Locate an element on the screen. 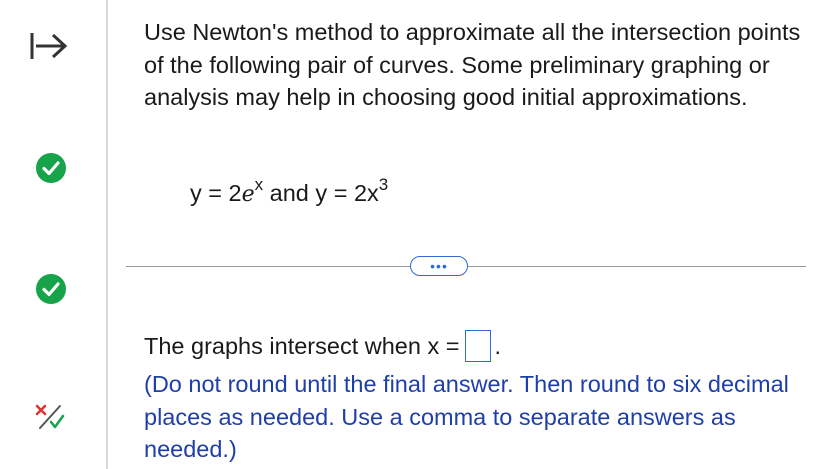 This screenshot has height=469, width=828. question-part-1-status is located at coordinates (51, 168).